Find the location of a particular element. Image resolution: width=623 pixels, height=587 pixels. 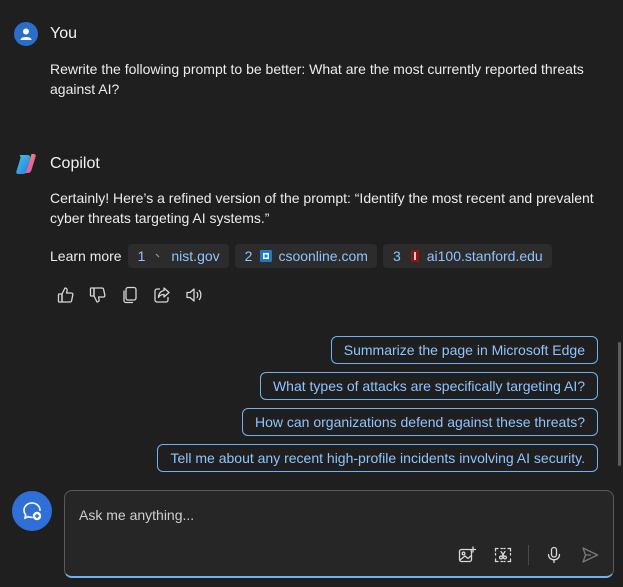

new-chat-icon is located at coordinates (32, 511).